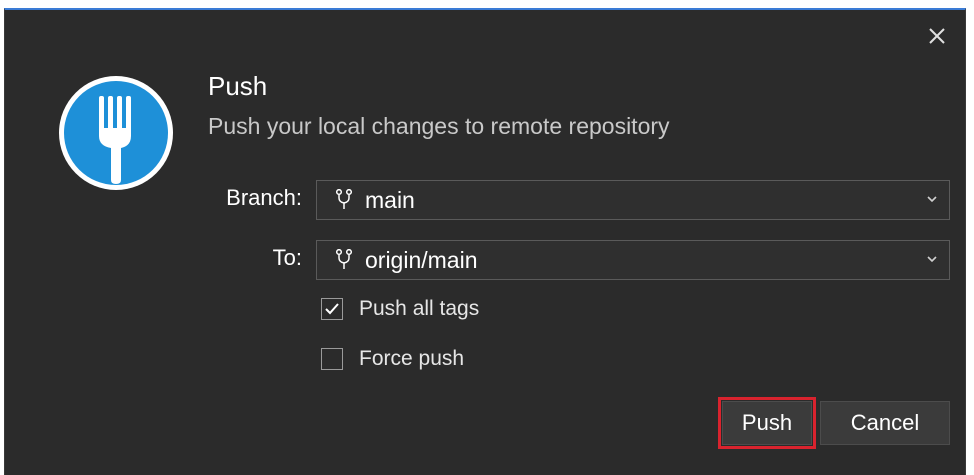 The height and width of the screenshot is (475, 974). Describe the element at coordinates (419, 308) in the screenshot. I see `push-all-tags-label: Push all tags` at that location.